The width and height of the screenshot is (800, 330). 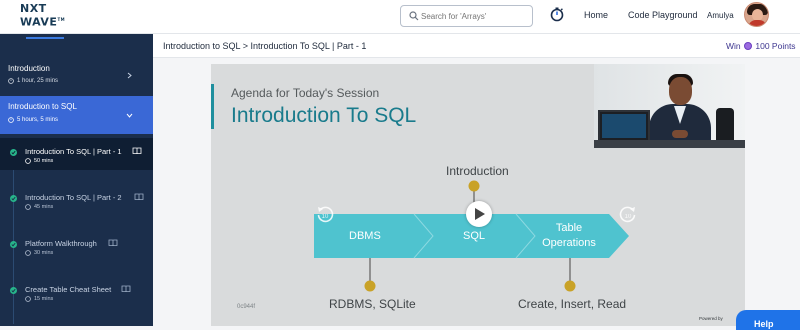 I want to click on sidebar-item-platform-walkthrough: Platform Walkthrough 30 mins, so click(x=76, y=246).